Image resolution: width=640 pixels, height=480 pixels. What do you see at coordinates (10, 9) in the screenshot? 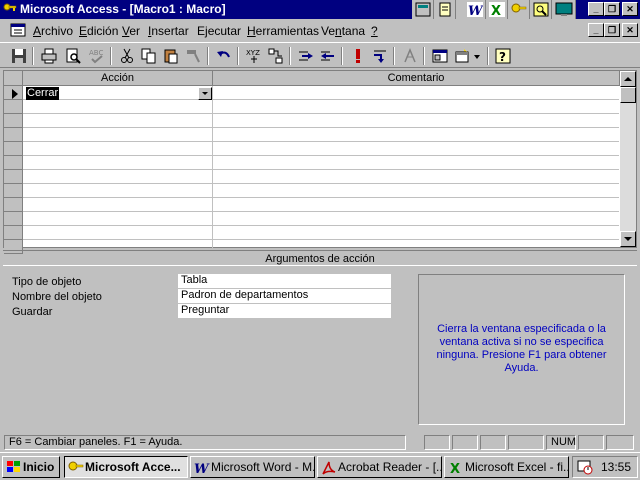
I see `access-key-icon` at bounding box center [10, 9].